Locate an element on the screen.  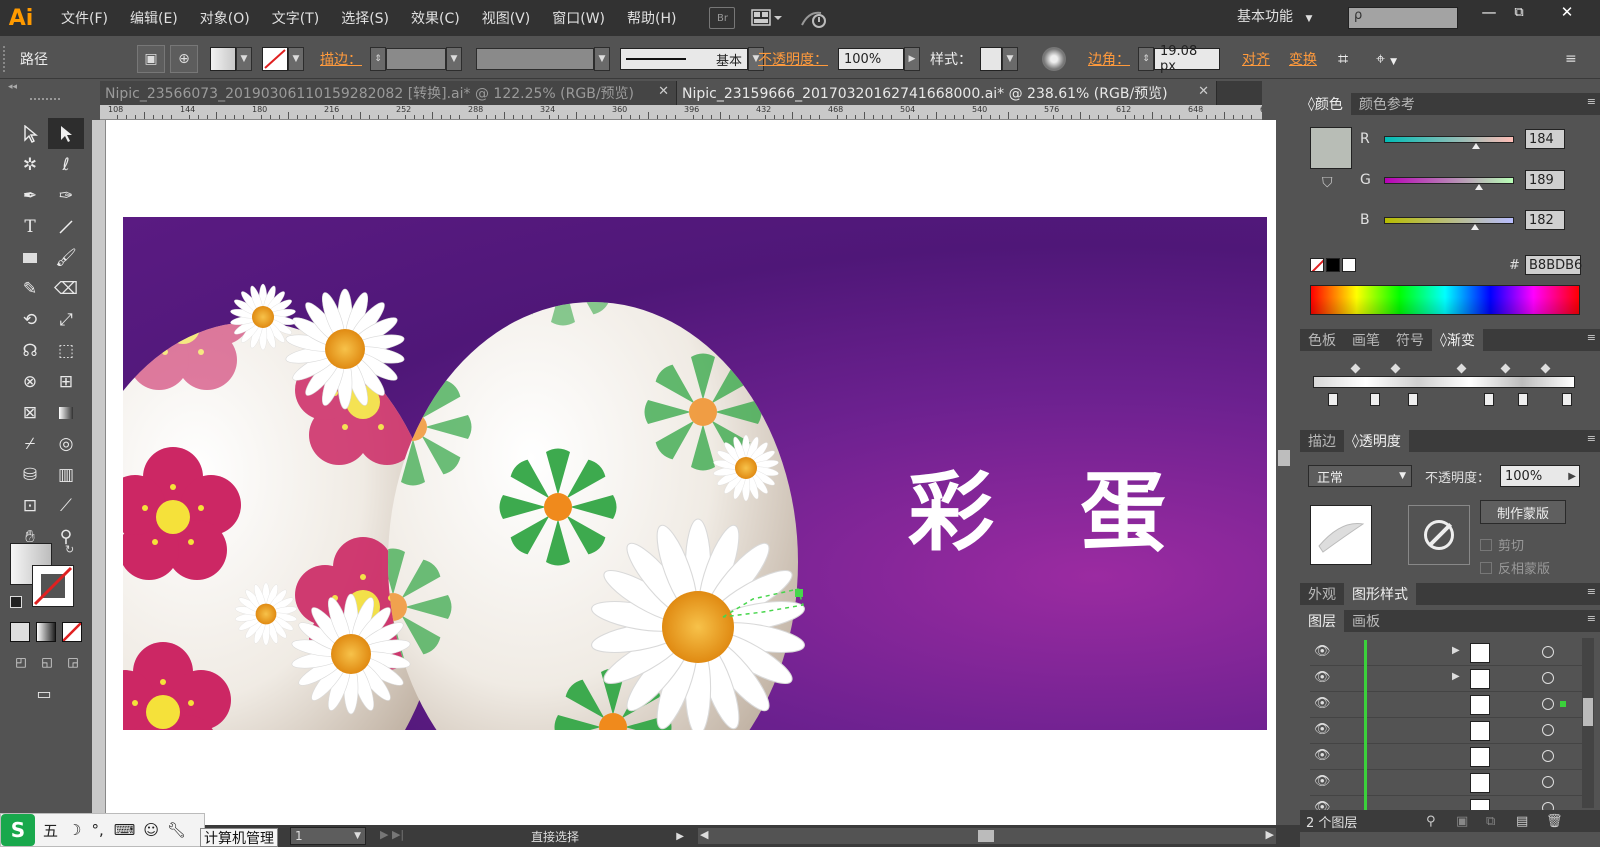
free-transform-tool-icon: ⬚ is located at coordinates (66, 350).